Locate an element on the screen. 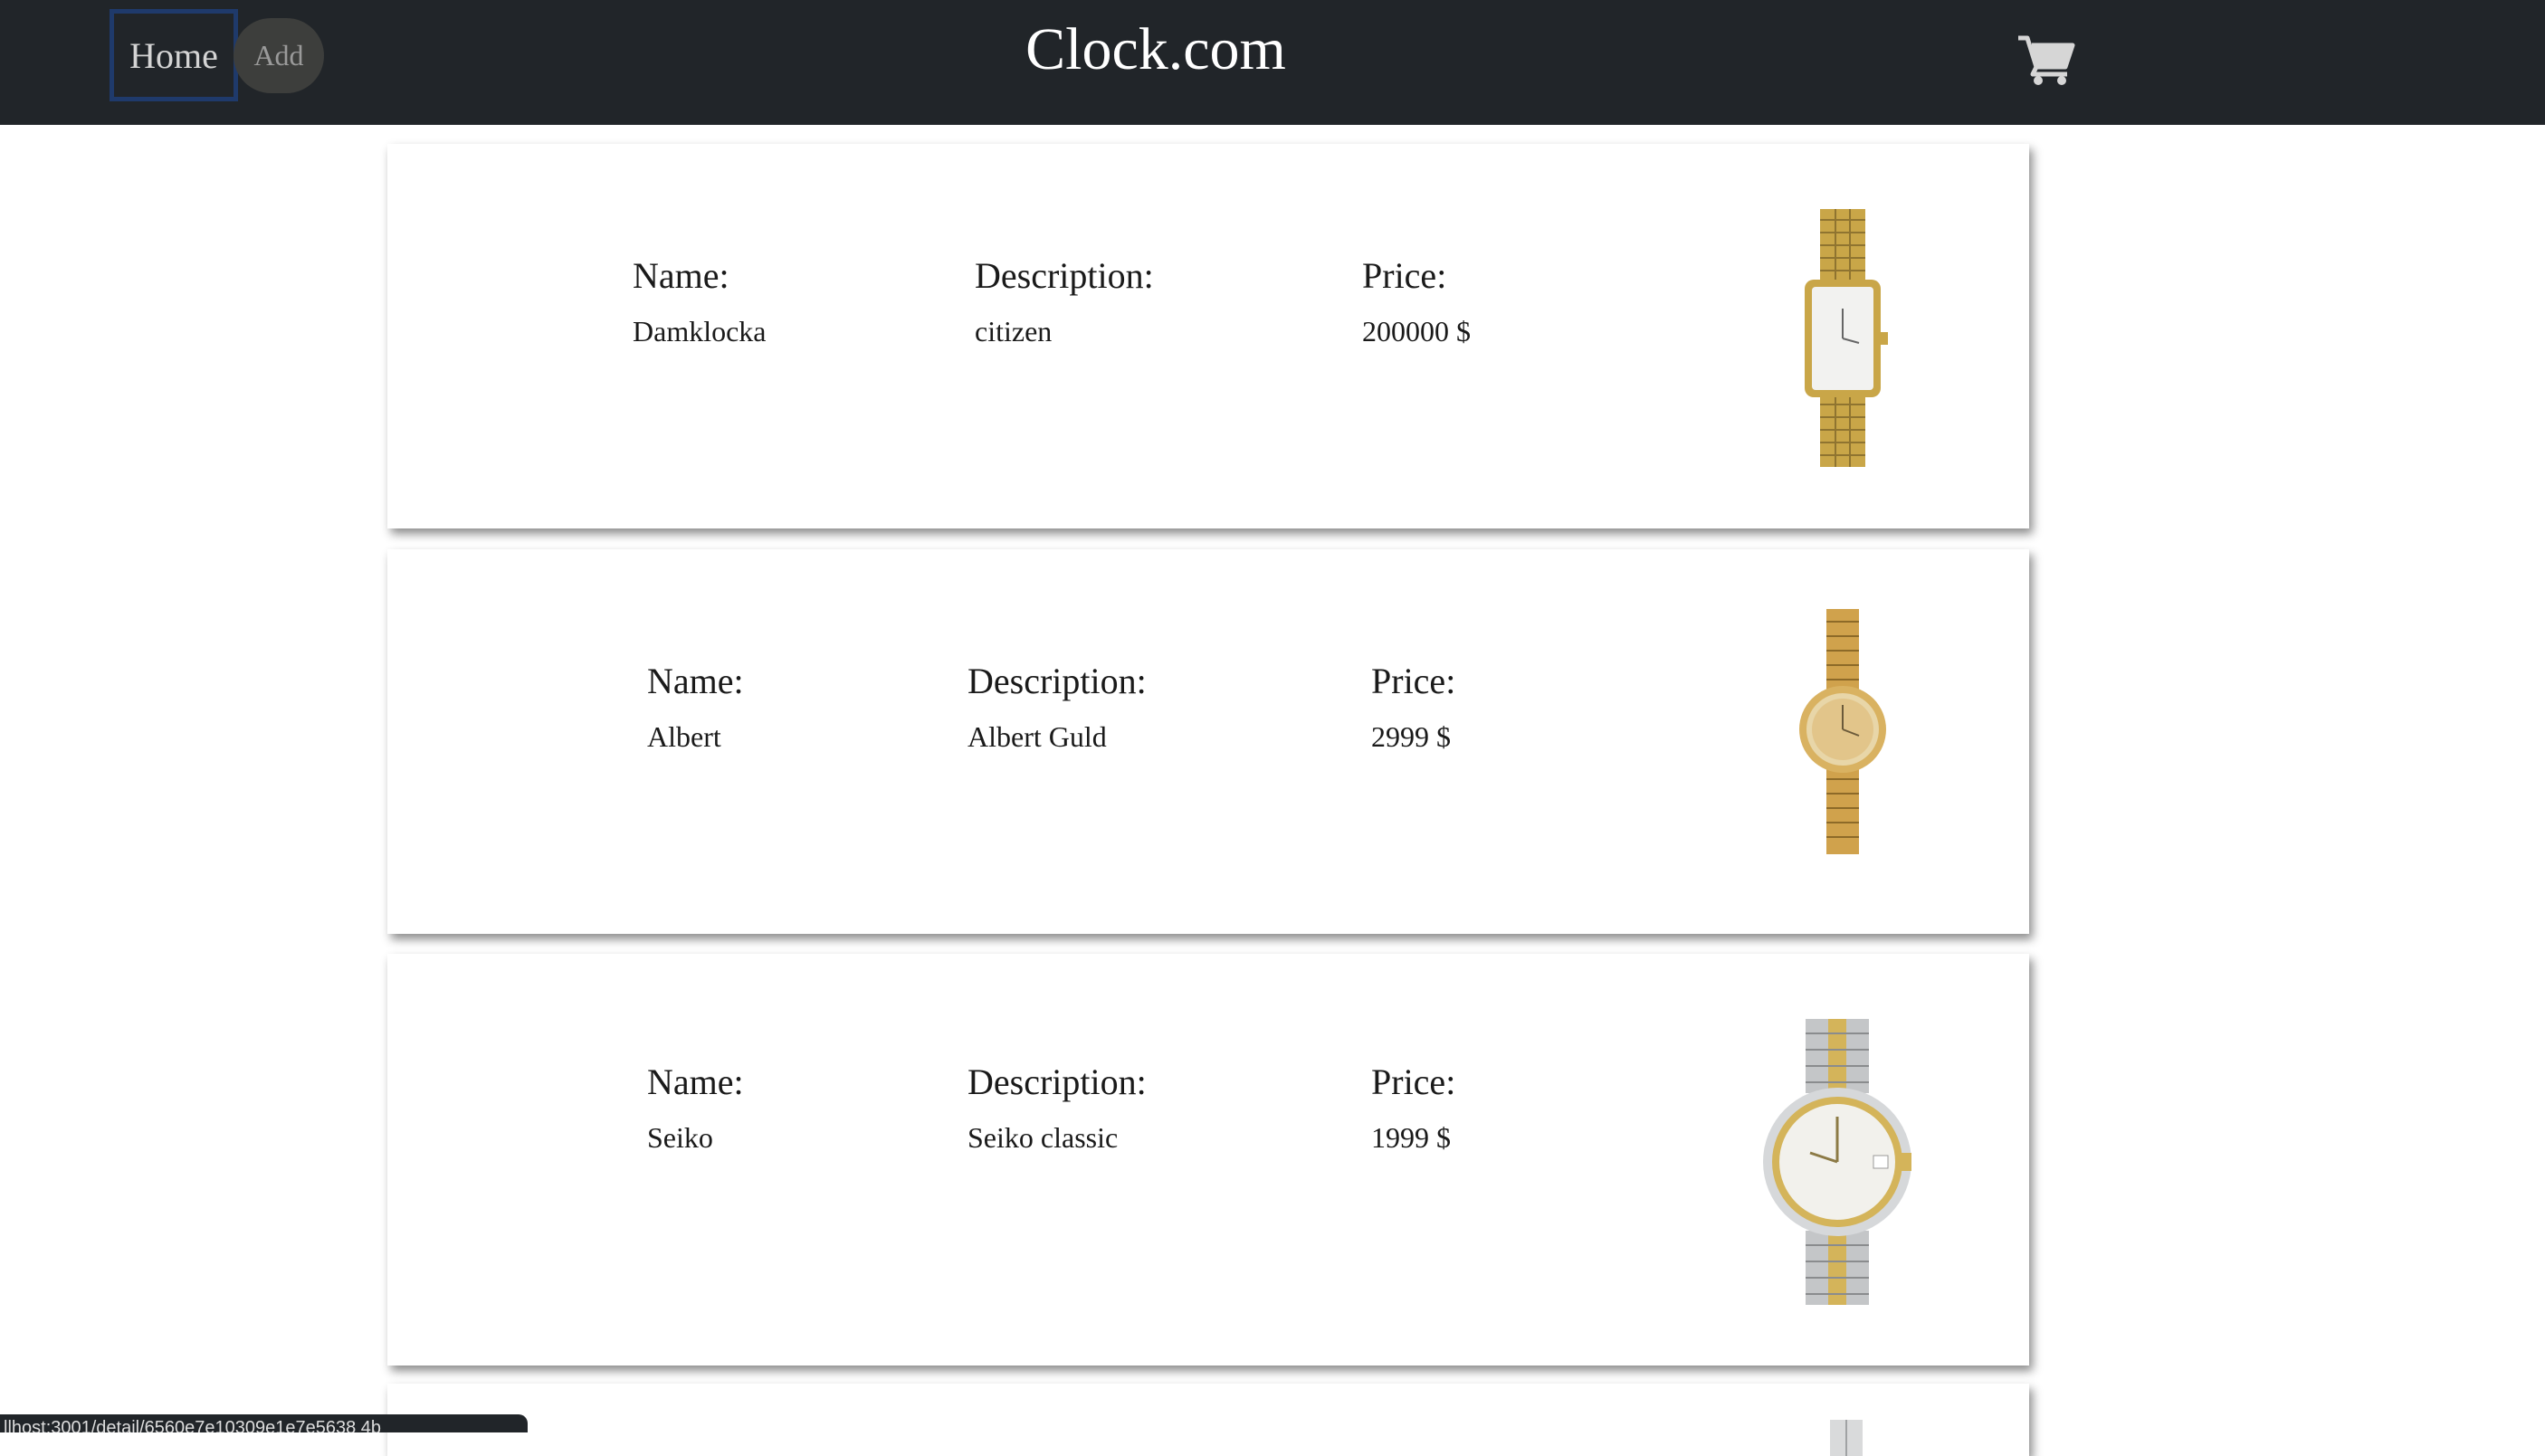  nav-home-link: Home is located at coordinates (174, 55).